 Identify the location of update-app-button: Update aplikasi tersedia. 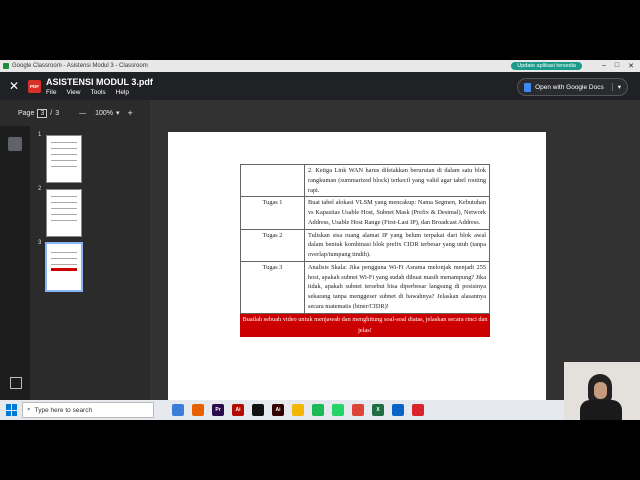
(546, 66).